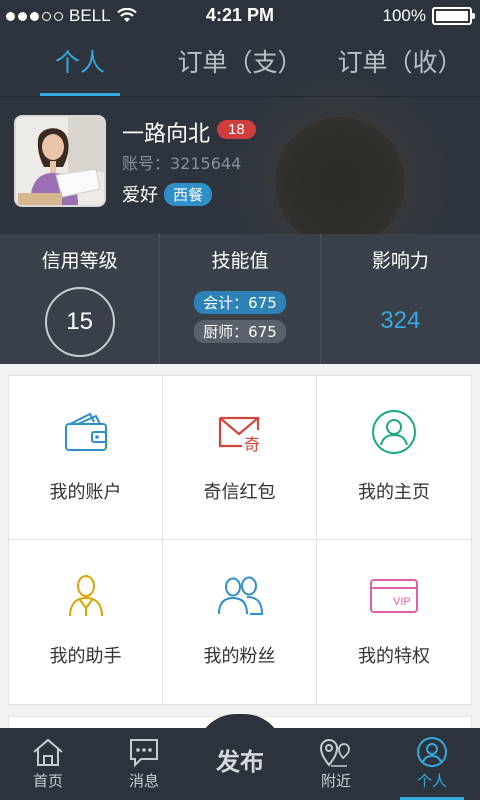 The height and width of the screenshot is (800, 480). I want to click on vip-card-icon: VIP, so click(394, 596).